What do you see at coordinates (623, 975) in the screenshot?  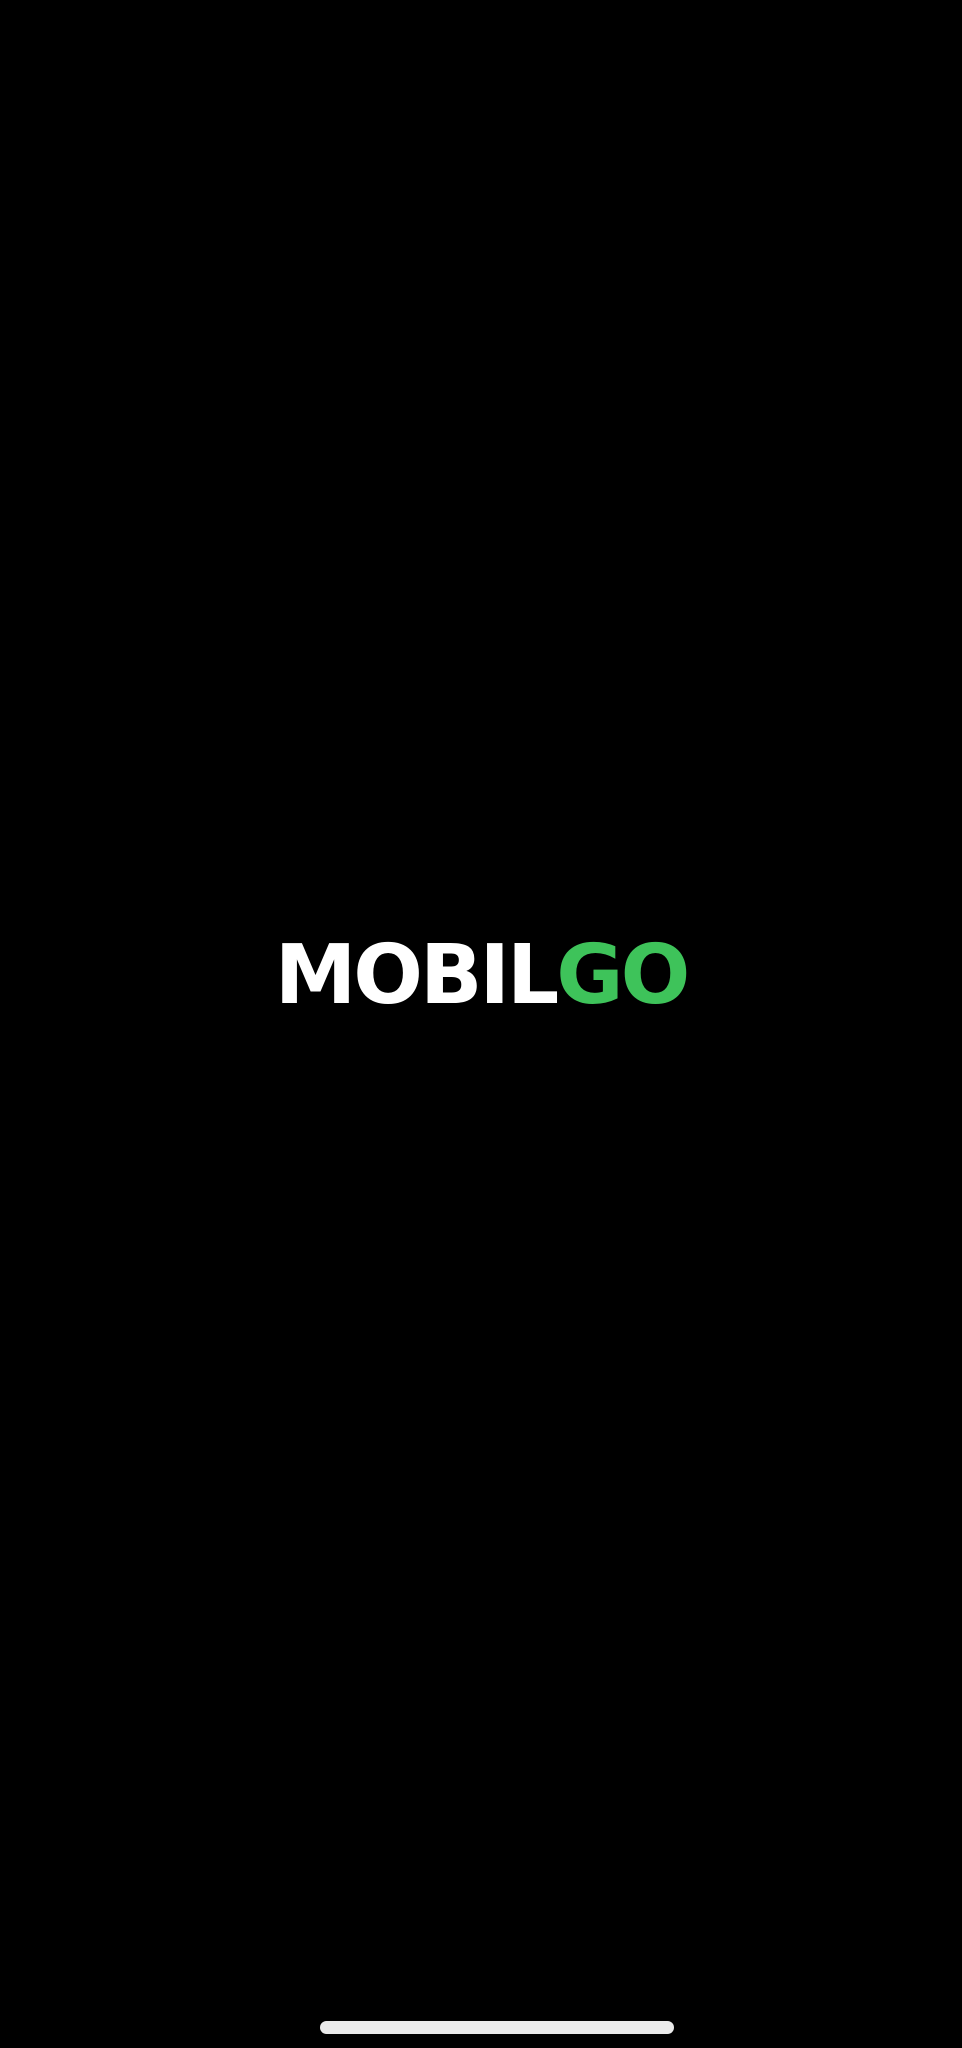 I see `logo-text-go: GO` at bounding box center [623, 975].